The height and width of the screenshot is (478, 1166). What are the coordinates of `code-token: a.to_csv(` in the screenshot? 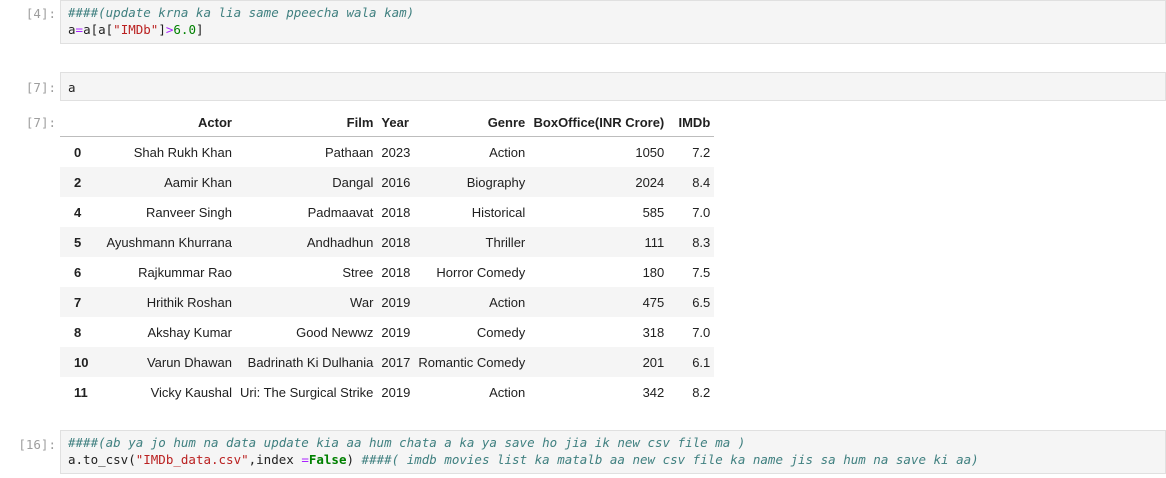 It's located at (102, 459).